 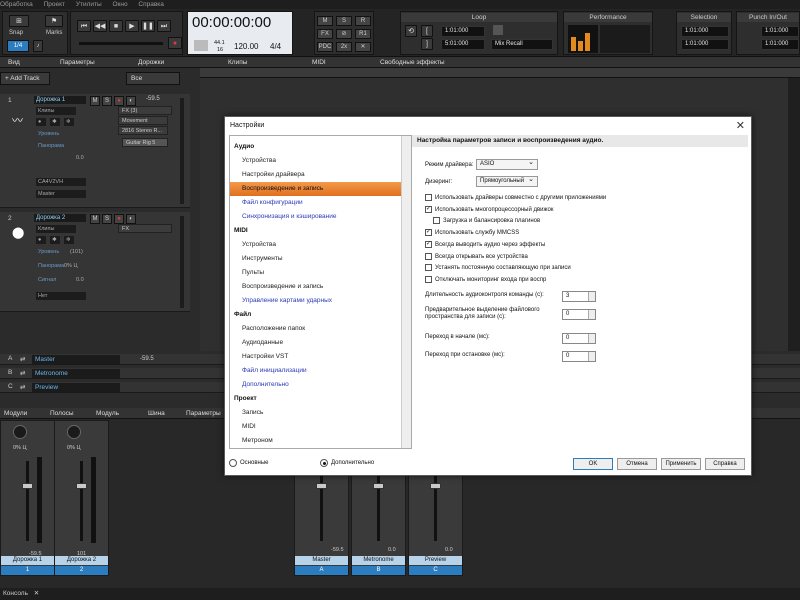 I want to click on menu-edit: Обработка, so click(x=16, y=4).